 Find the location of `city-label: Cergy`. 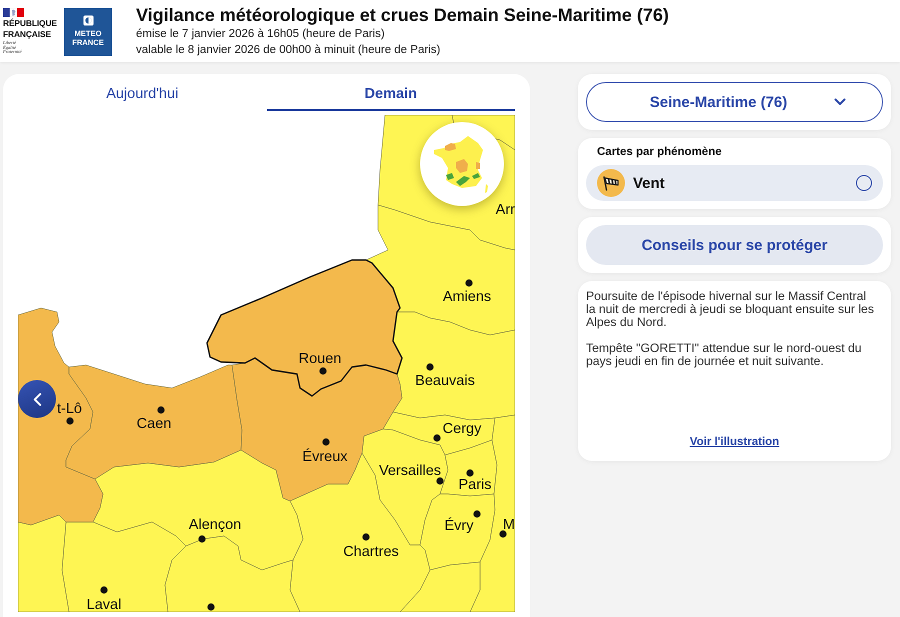

city-label: Cergy is located at coordinates (462, 429).